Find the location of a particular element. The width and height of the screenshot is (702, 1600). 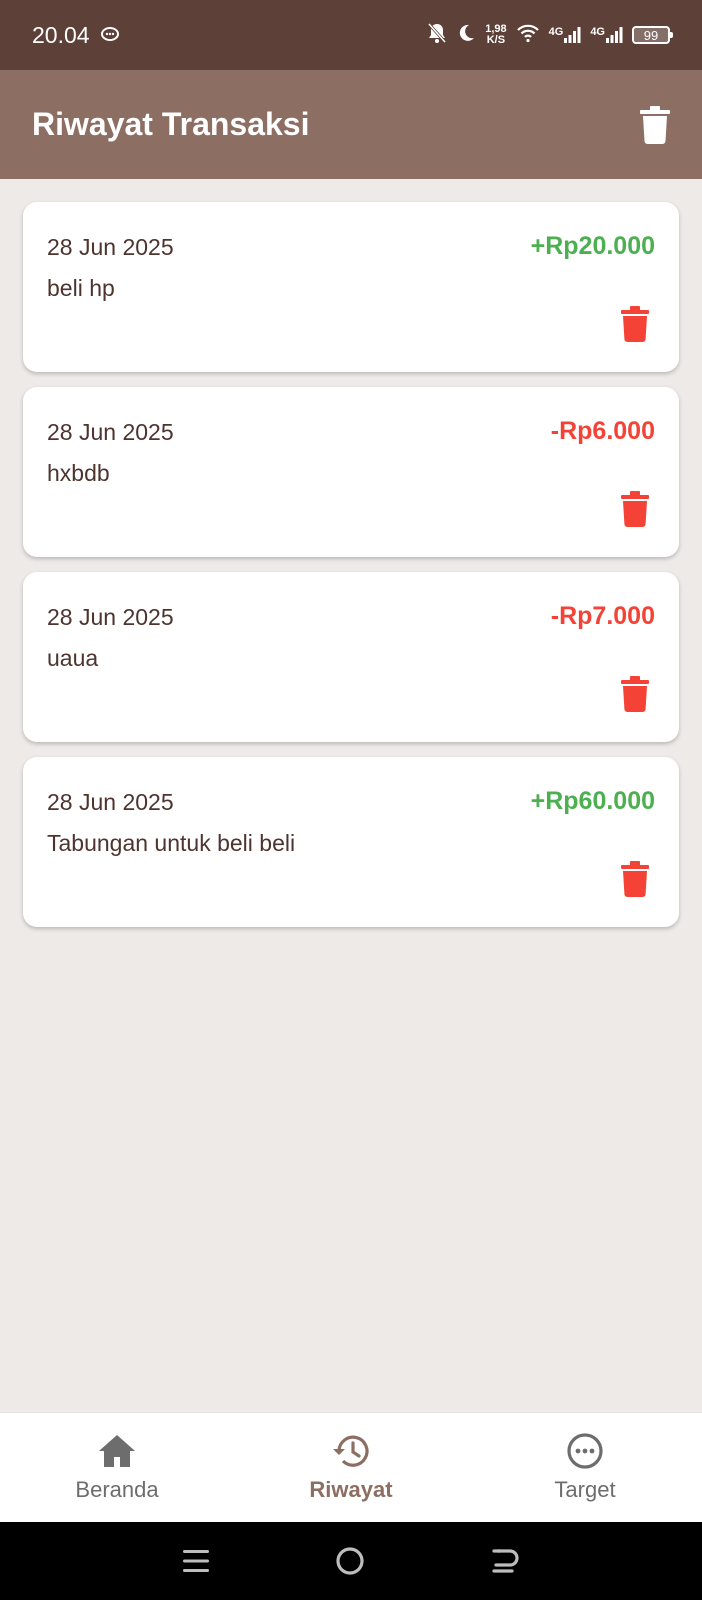

nav-label: Target is located at coordinates (585, 1489).